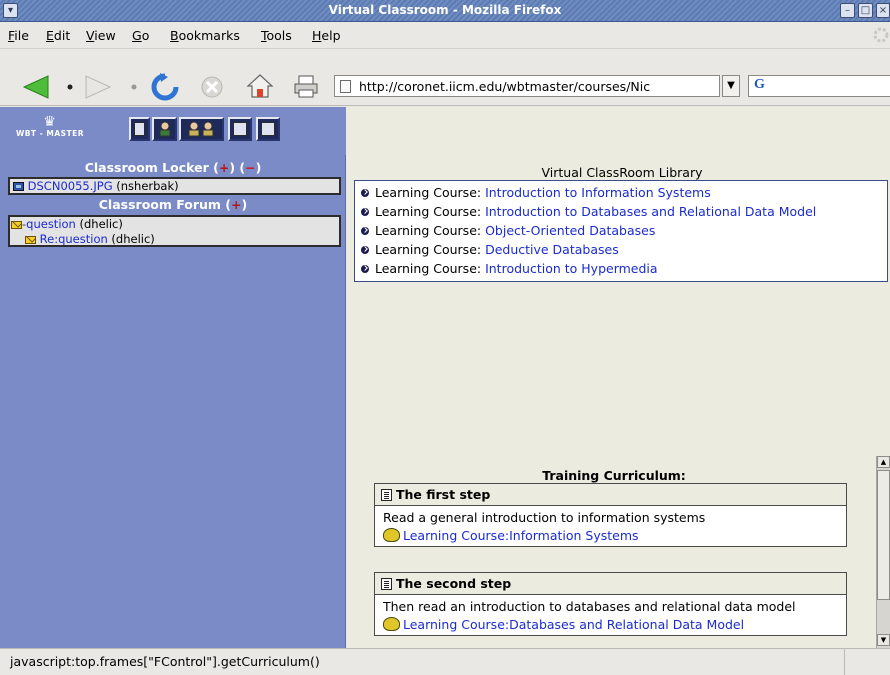  I want to click on reload-icon, so click(165, 87).